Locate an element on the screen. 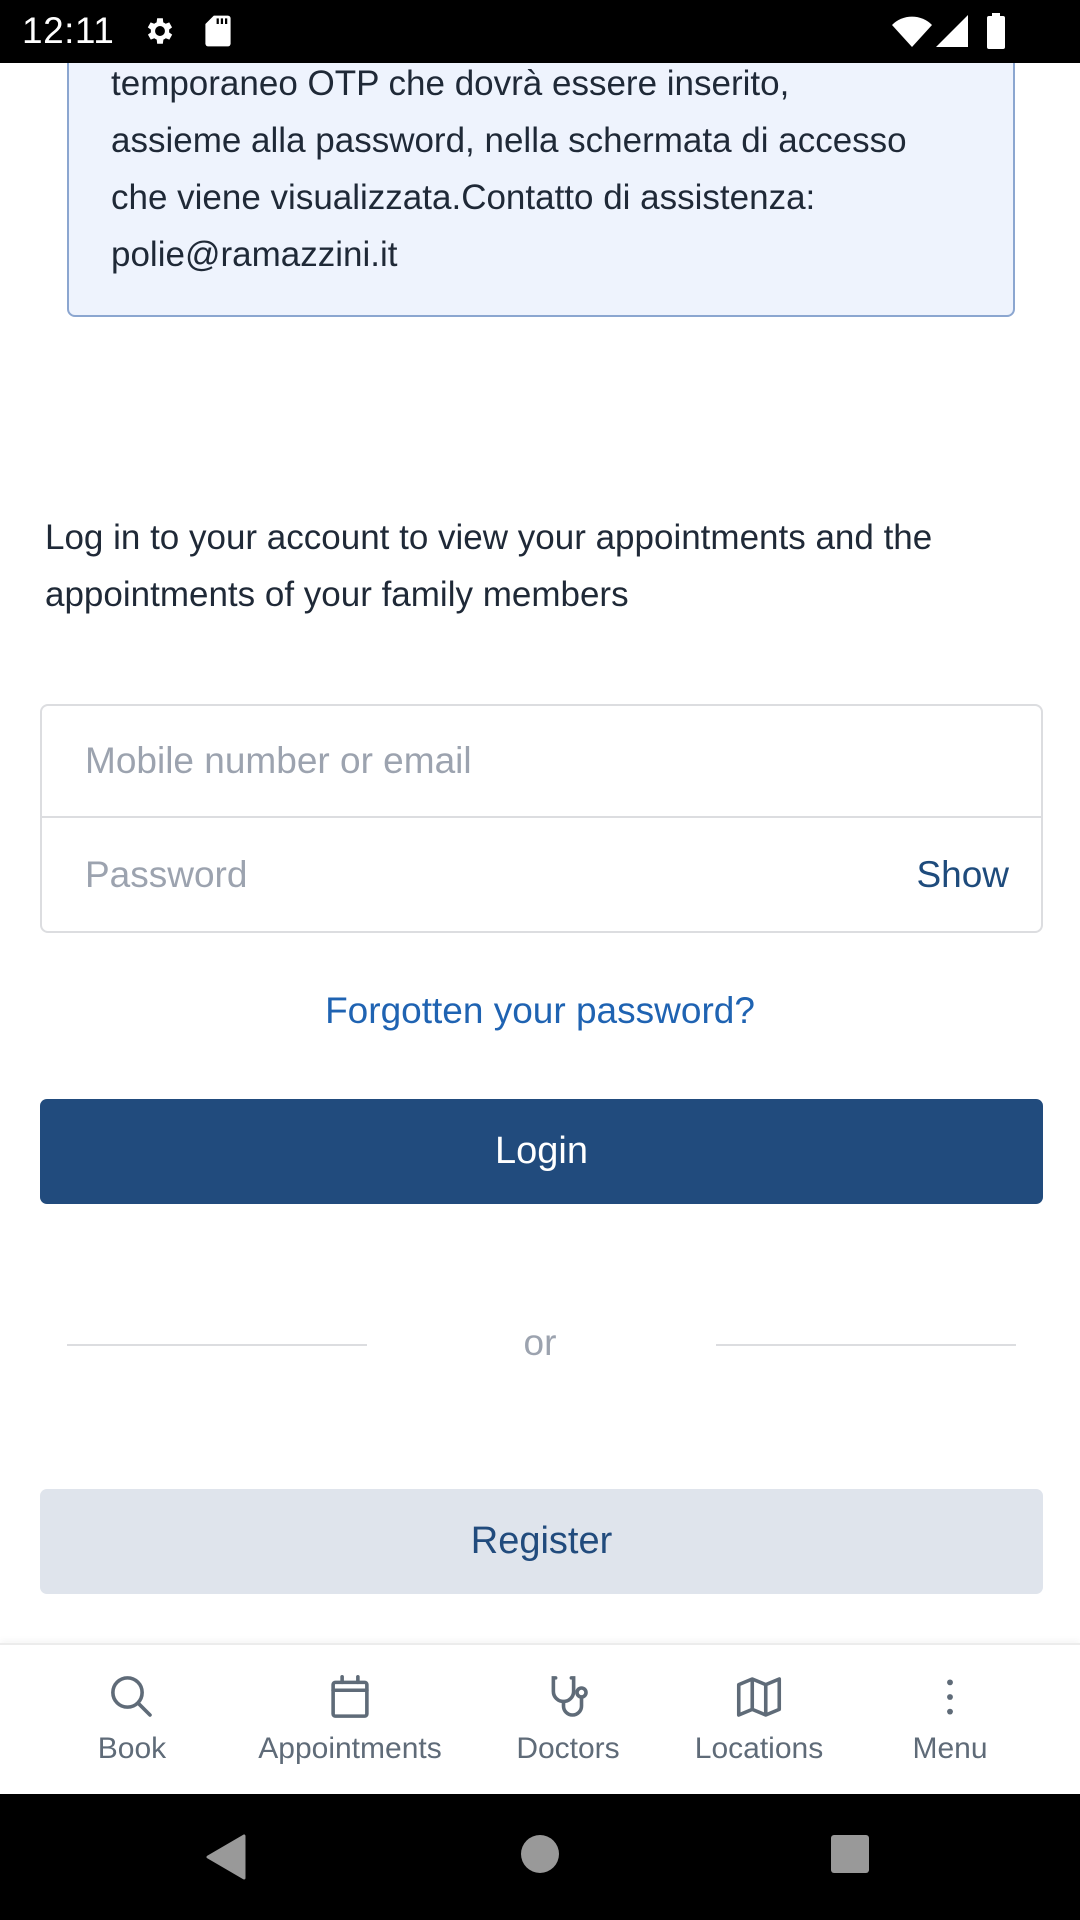 The image size is (1080, 1920). register-button: Register is located at coordinates (541, 1541).